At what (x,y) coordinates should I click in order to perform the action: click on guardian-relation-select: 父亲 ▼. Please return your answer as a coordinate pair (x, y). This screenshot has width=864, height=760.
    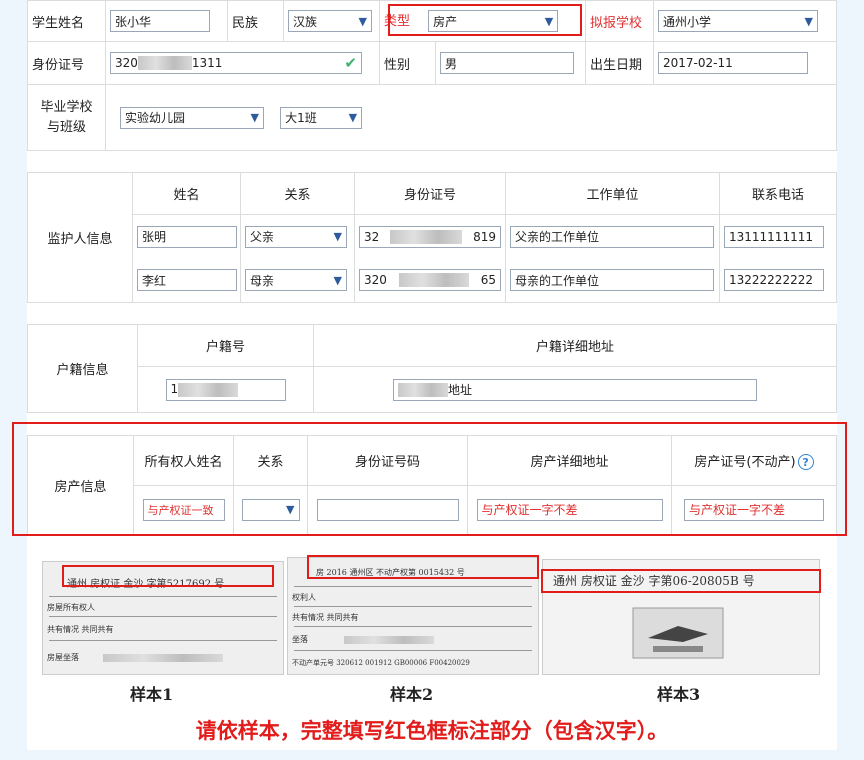
    Looking at the image, I should click on (296, 236).